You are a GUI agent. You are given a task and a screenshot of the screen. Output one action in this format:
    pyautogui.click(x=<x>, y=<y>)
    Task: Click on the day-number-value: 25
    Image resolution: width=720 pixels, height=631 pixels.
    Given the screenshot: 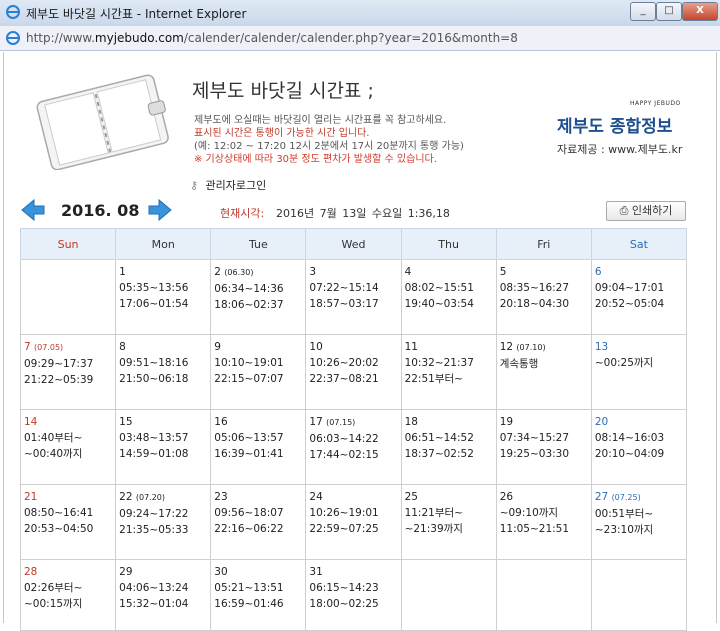 What is the action you would take?
    pyautogui.click(x=411, y=497)
    